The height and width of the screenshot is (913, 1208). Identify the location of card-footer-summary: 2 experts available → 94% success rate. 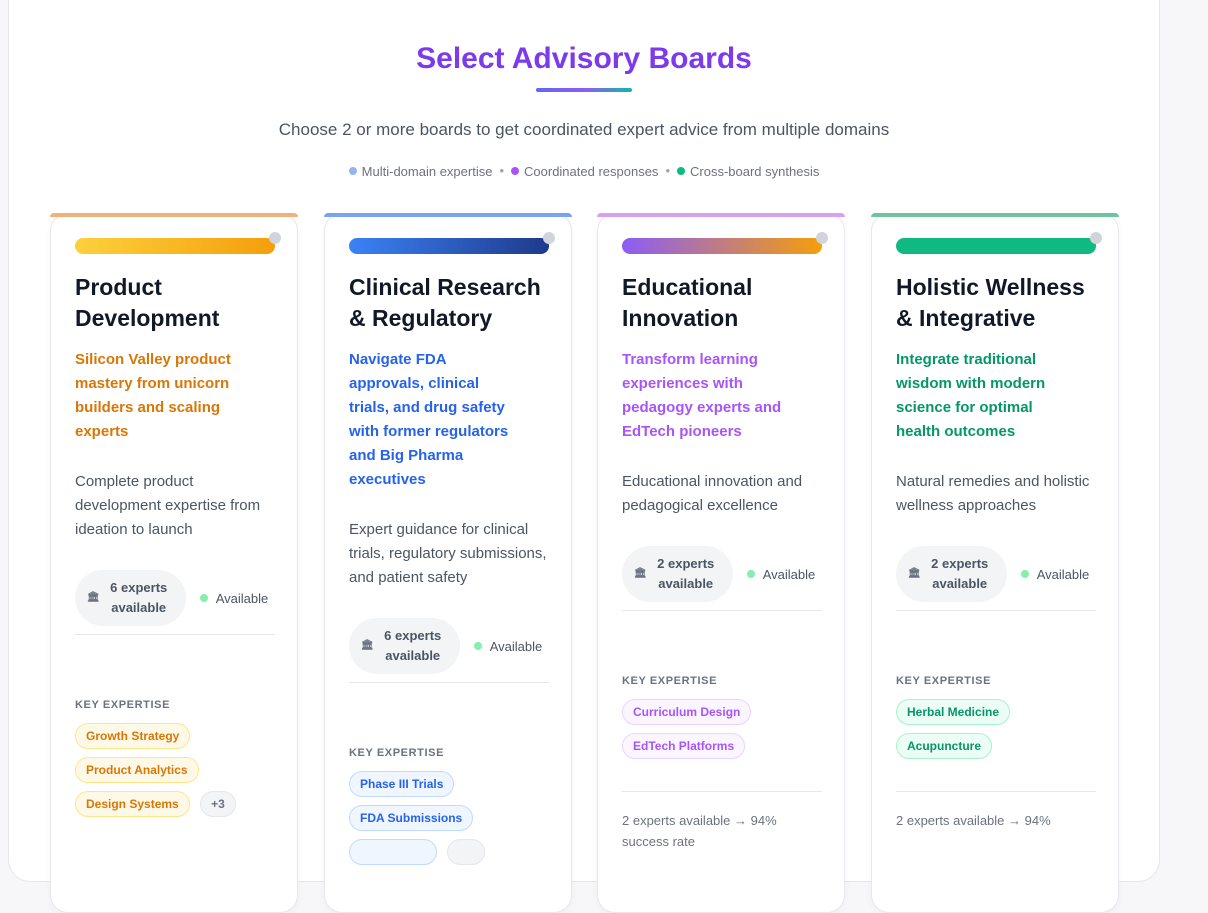
(722, 821).